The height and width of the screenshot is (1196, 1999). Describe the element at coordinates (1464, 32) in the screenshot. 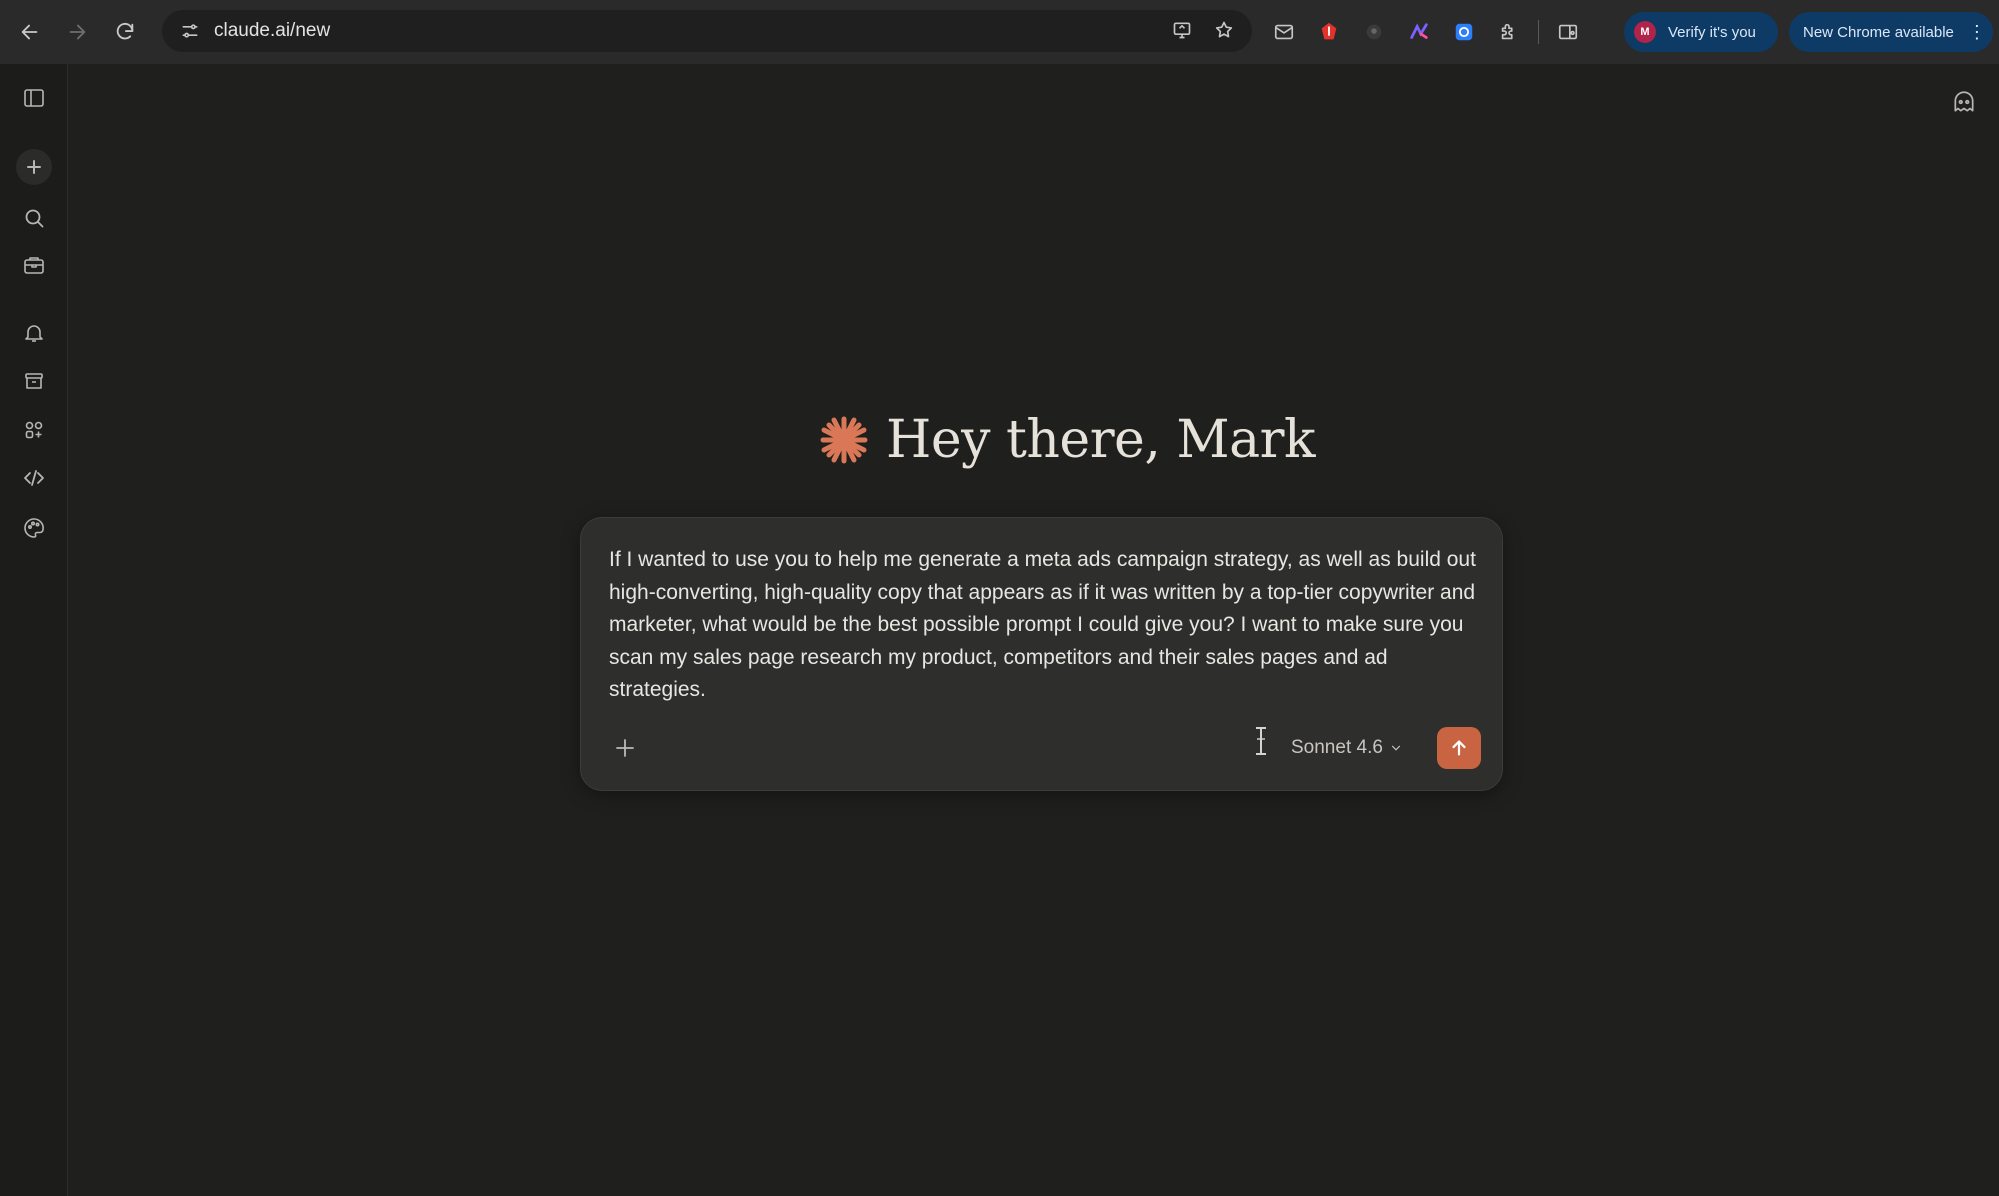

I see `blue-extension-icon` at that location.